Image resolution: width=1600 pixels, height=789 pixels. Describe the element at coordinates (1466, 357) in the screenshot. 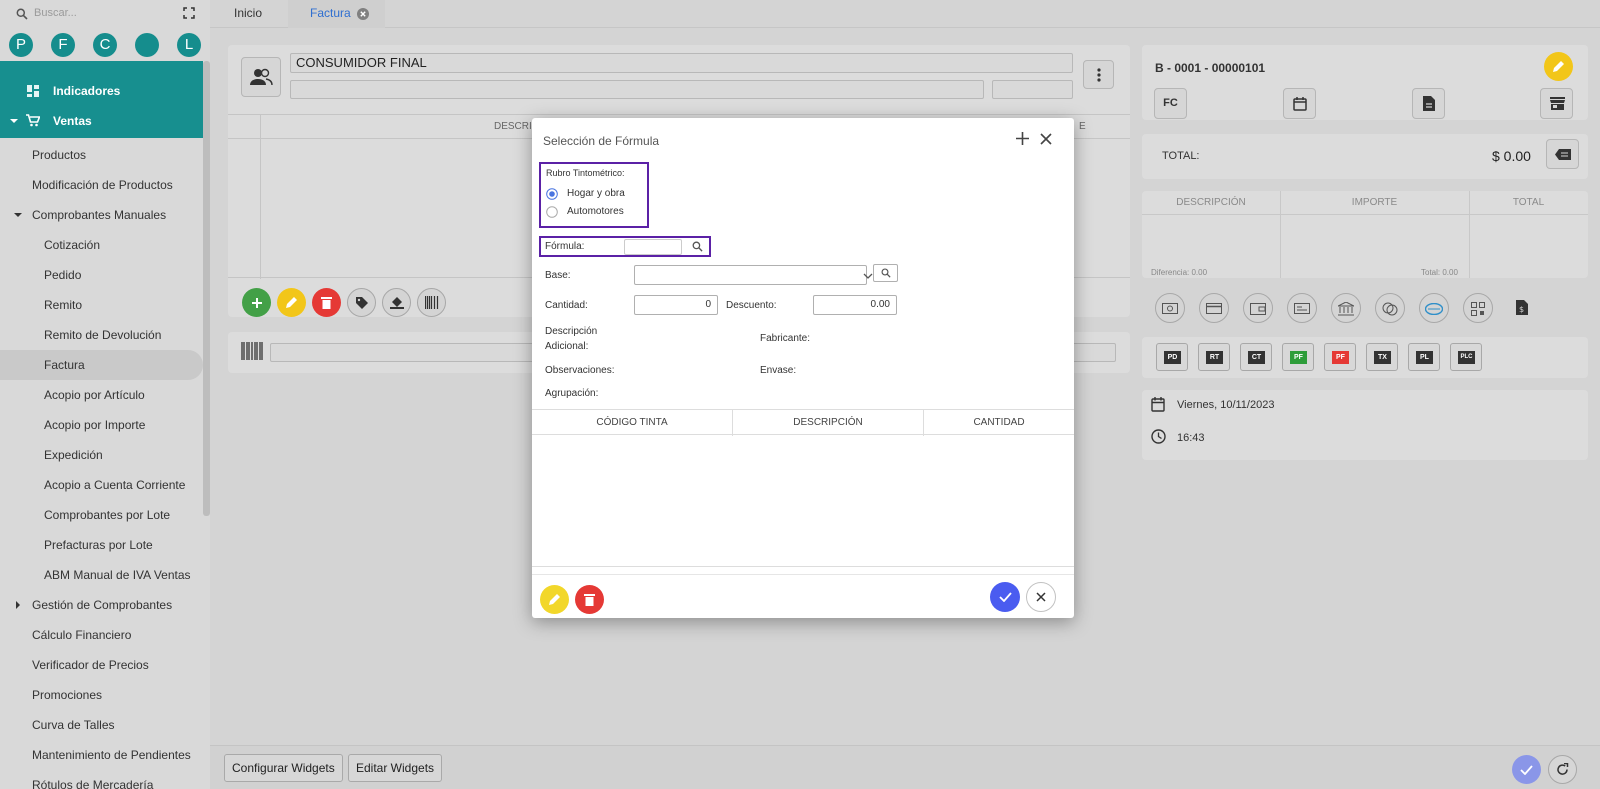

I see `doc-type-plc: PLC` at that location.